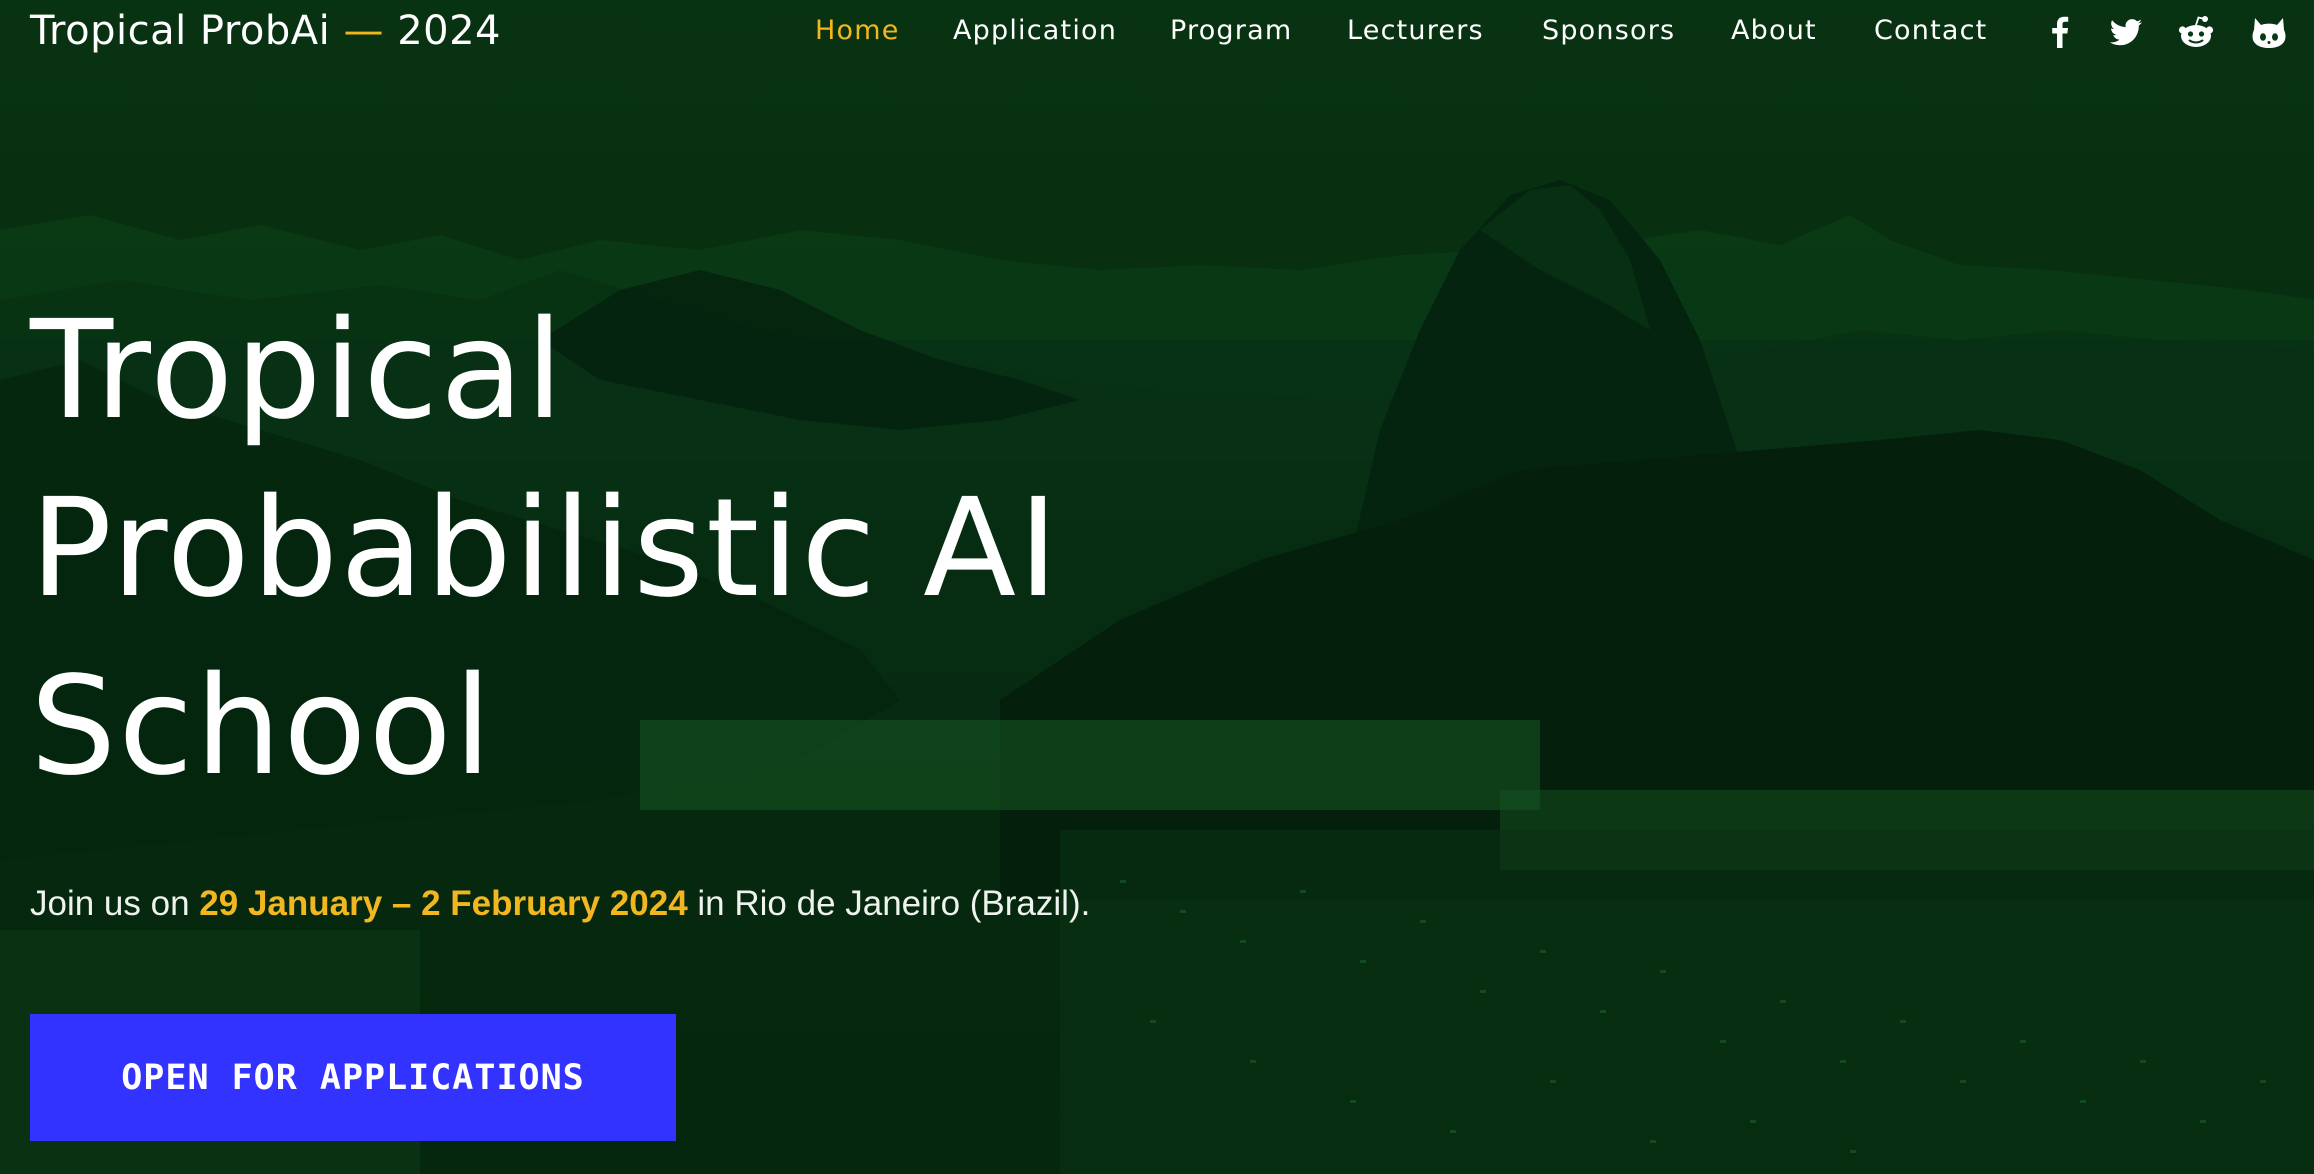 The height and width of the screenshot is (1174, 2314). Describe the element at coordinates (1774, 30) in the screenshot. I see `nav-item-about: About` at that location.